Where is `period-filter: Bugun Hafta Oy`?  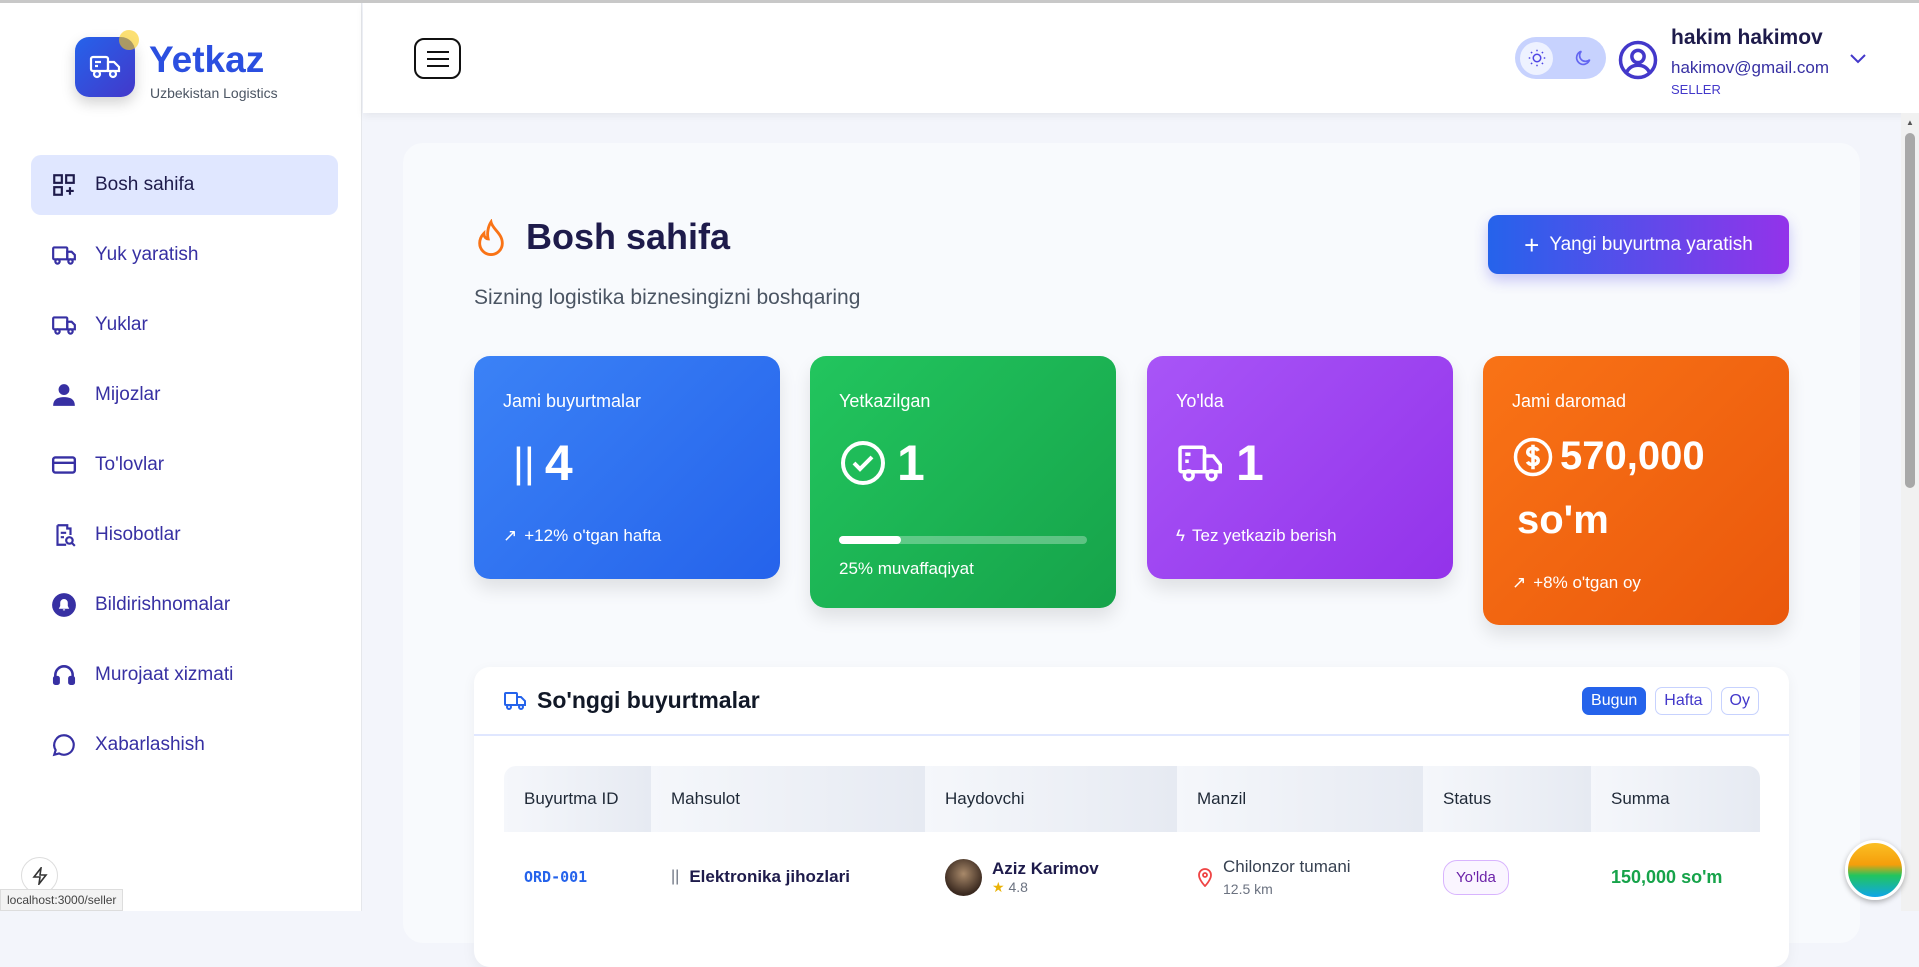 period-filter: Bugun Hafta Oy is located at coordinates (1670, 701).